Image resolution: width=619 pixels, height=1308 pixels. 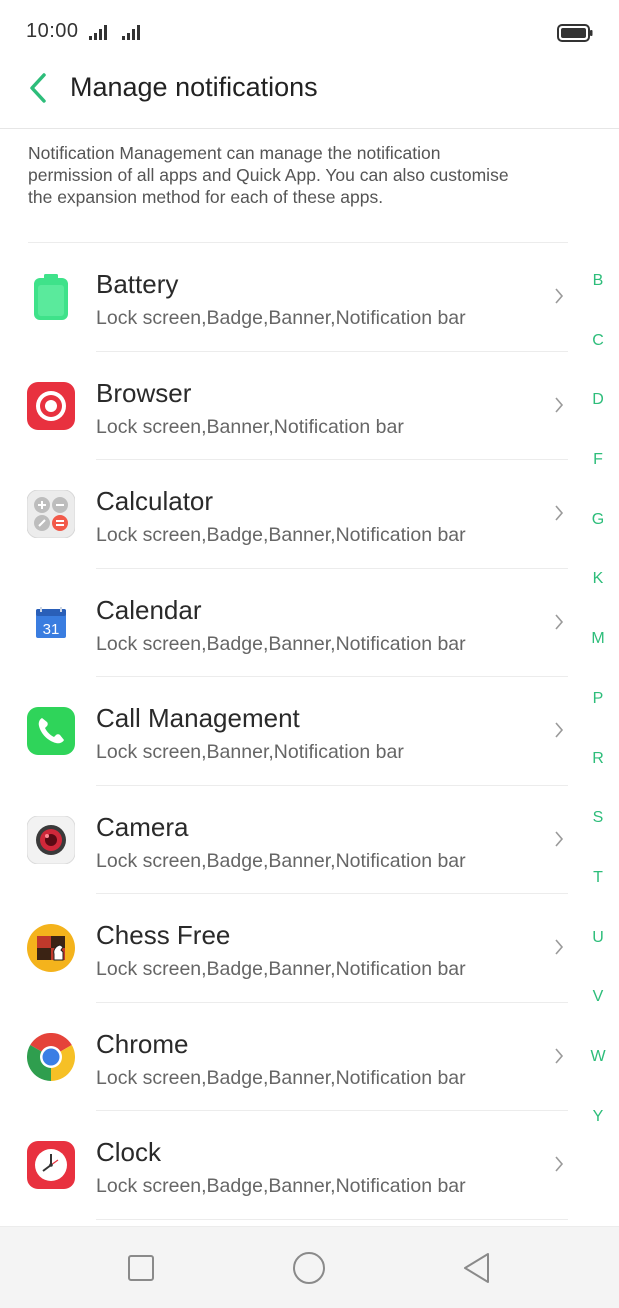 What do you see at coordinates (598, 481) in the screenshot?
I see `index-letter-f: F` at bounding box center [598, 481].